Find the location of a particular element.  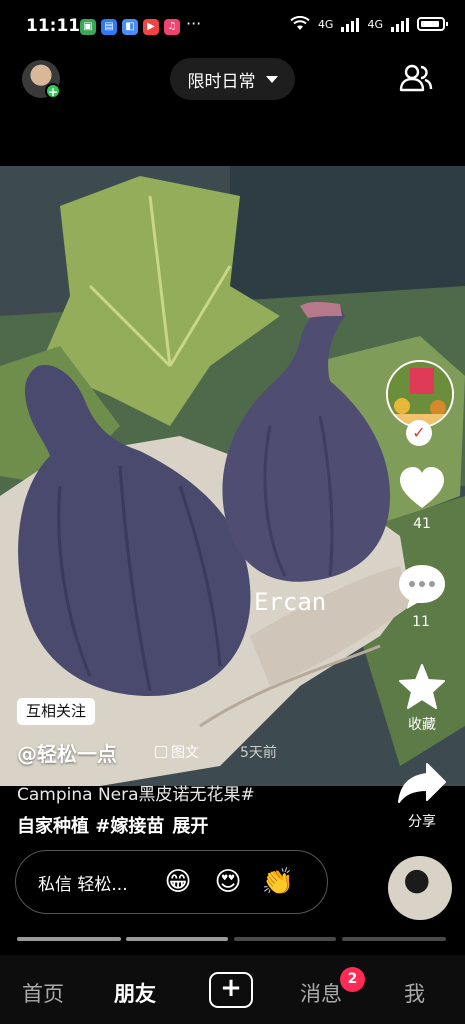

nav-messages: 消息 is located at coordinates (321, 993).